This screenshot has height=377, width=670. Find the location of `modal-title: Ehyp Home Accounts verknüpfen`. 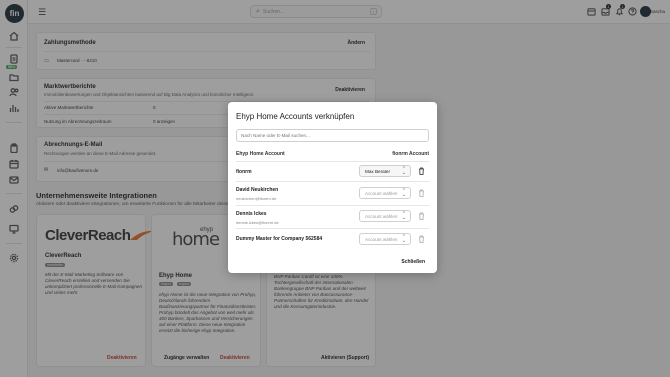

modal-title: Ehyp Home Accounts verknüpfen is located at coordinates (295, 116).